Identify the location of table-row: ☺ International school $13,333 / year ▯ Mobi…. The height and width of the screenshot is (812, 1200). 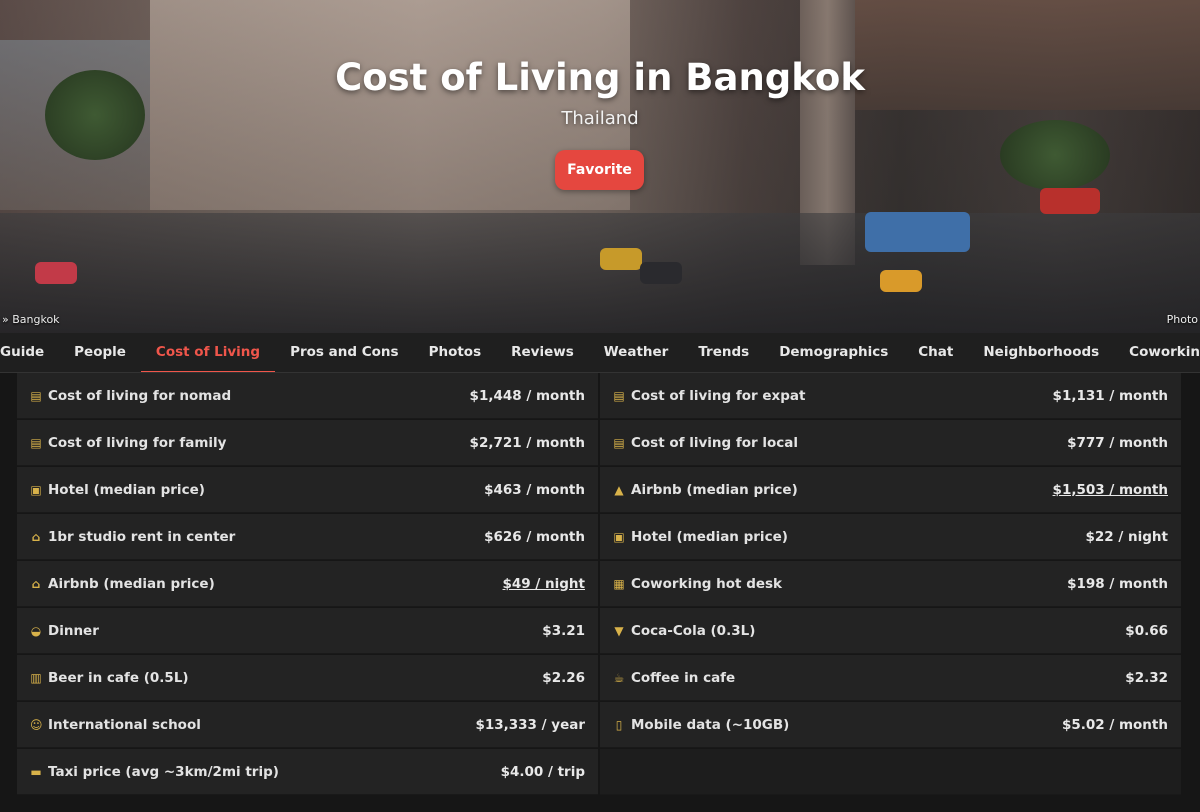
(599, 725).